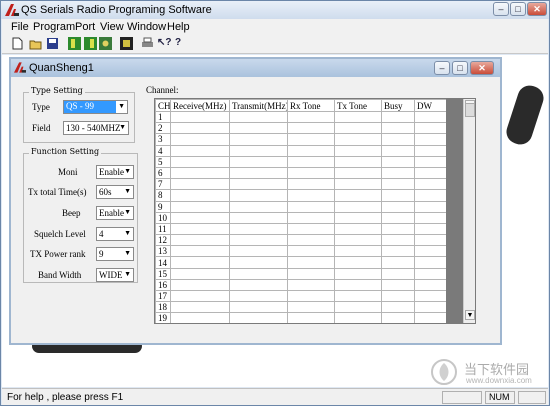 Image resolution: width=550 pixels, height=406 pixels. Describe the element at coordinates (301, 317) in the screenshot. I see `table-row: 19` at that location.